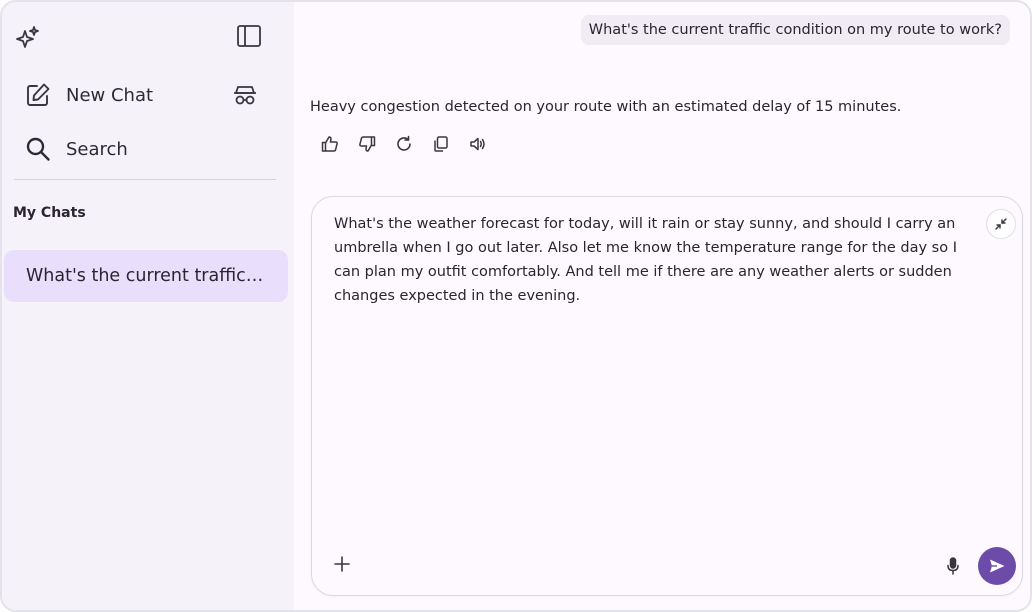 This screenshot has height=612, width=1032. Describe the element at coordinates (245, 95) in the screenshot. I see `incognito-icon` at that location.